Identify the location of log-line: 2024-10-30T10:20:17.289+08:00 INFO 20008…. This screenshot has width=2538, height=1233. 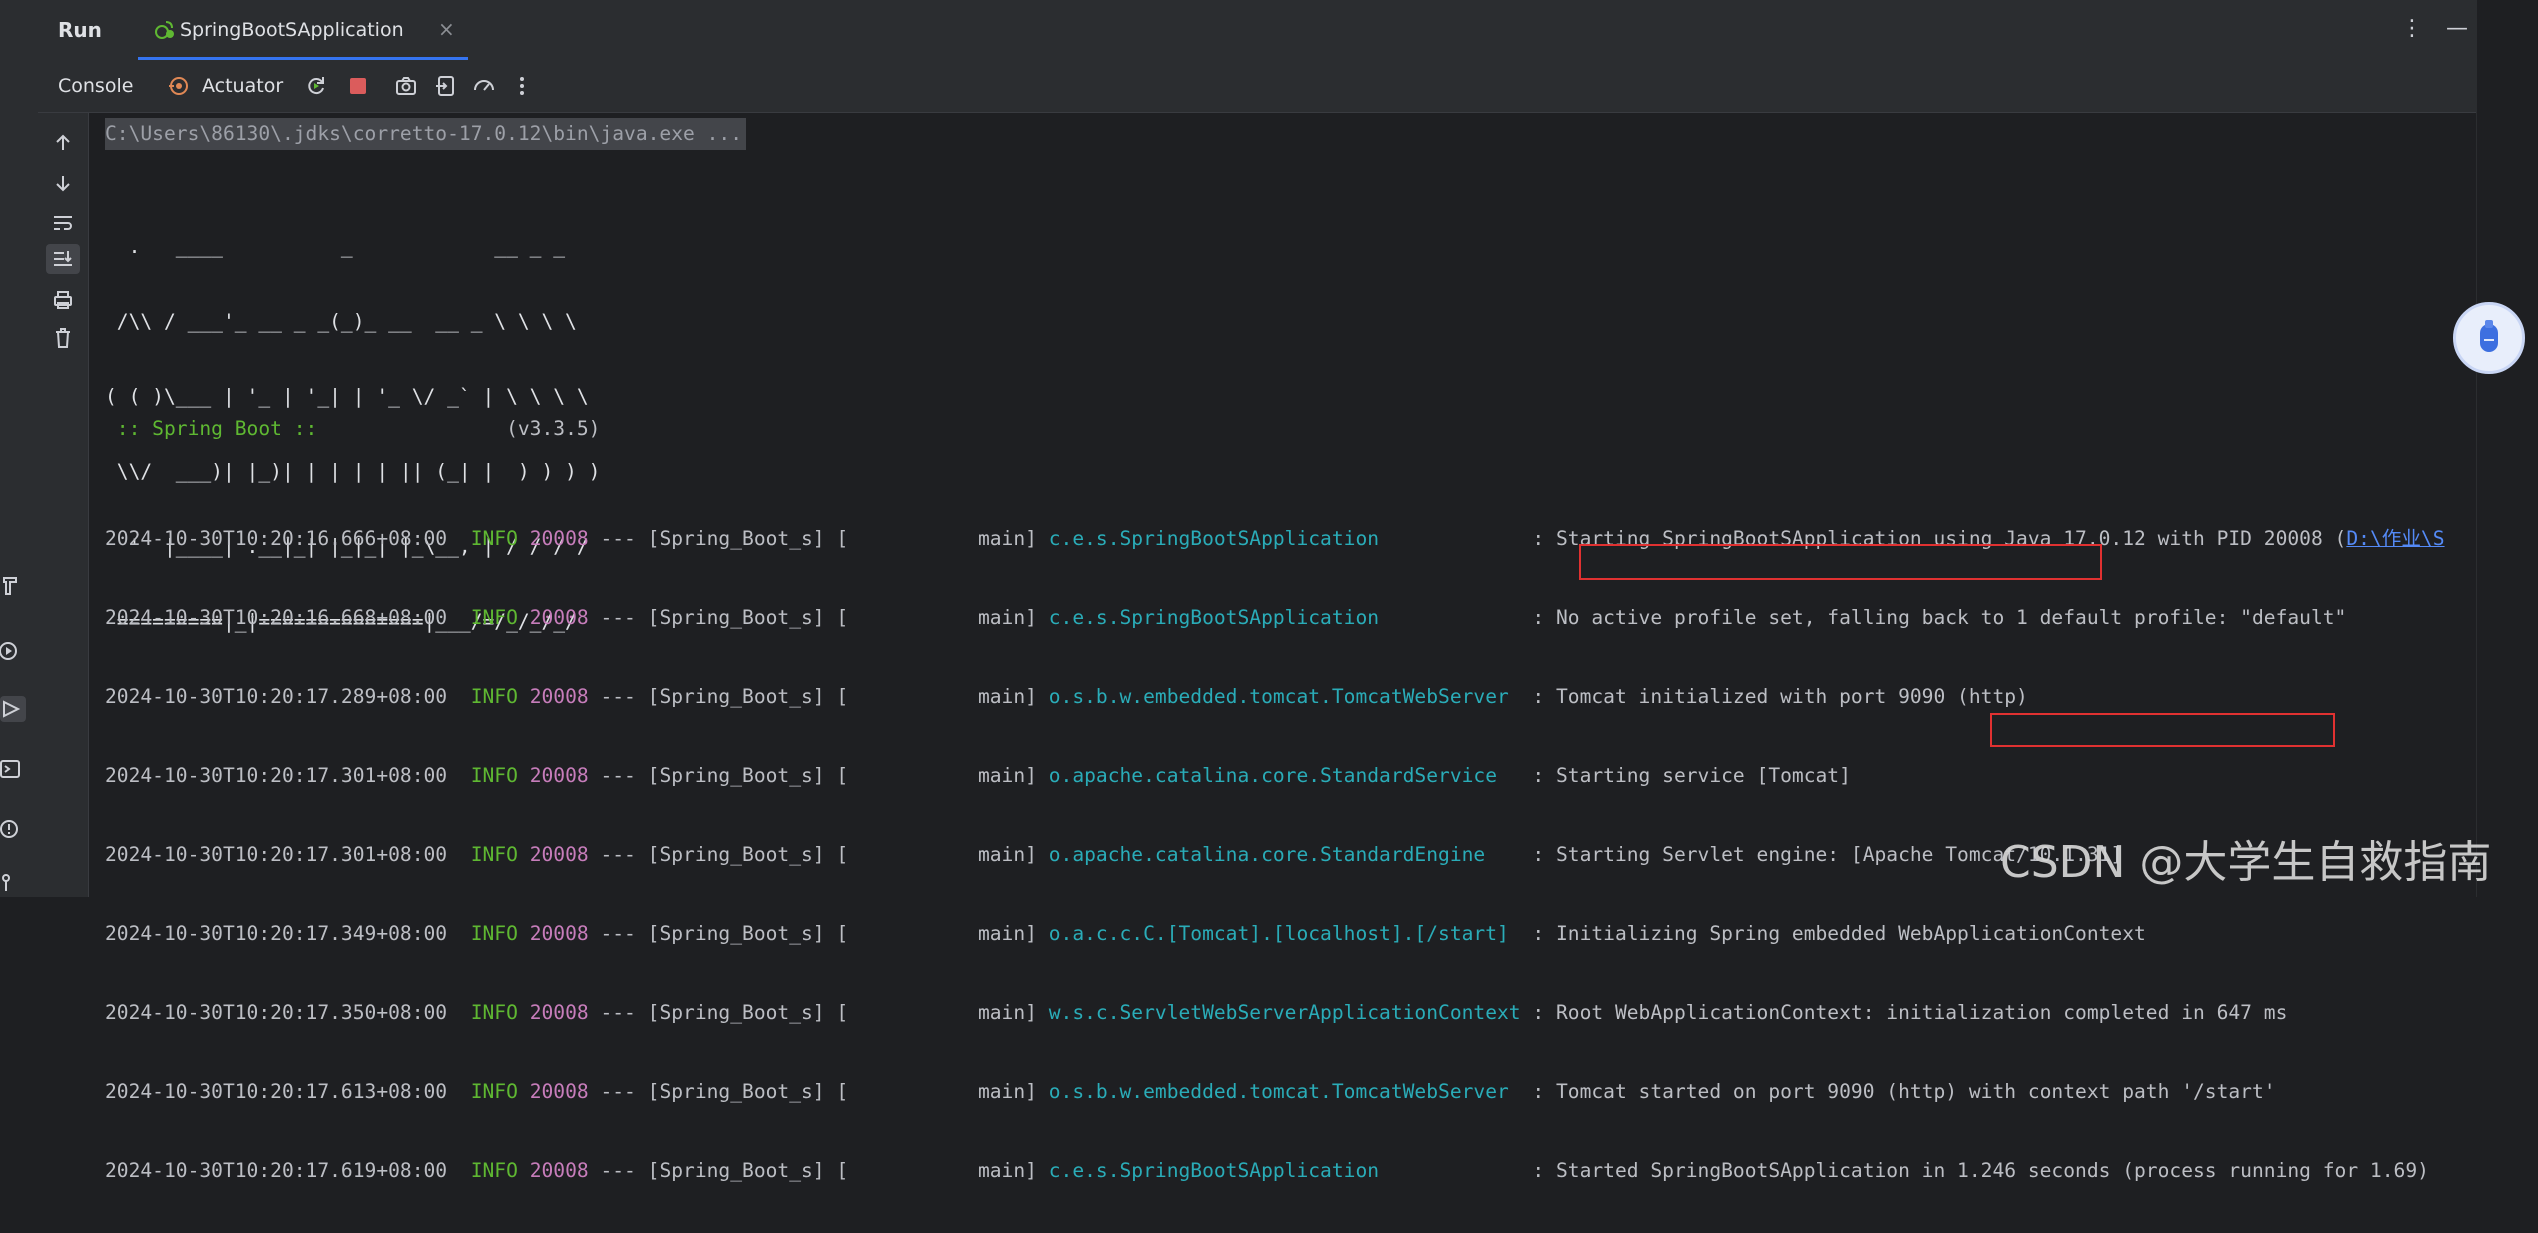
(1275, 696).